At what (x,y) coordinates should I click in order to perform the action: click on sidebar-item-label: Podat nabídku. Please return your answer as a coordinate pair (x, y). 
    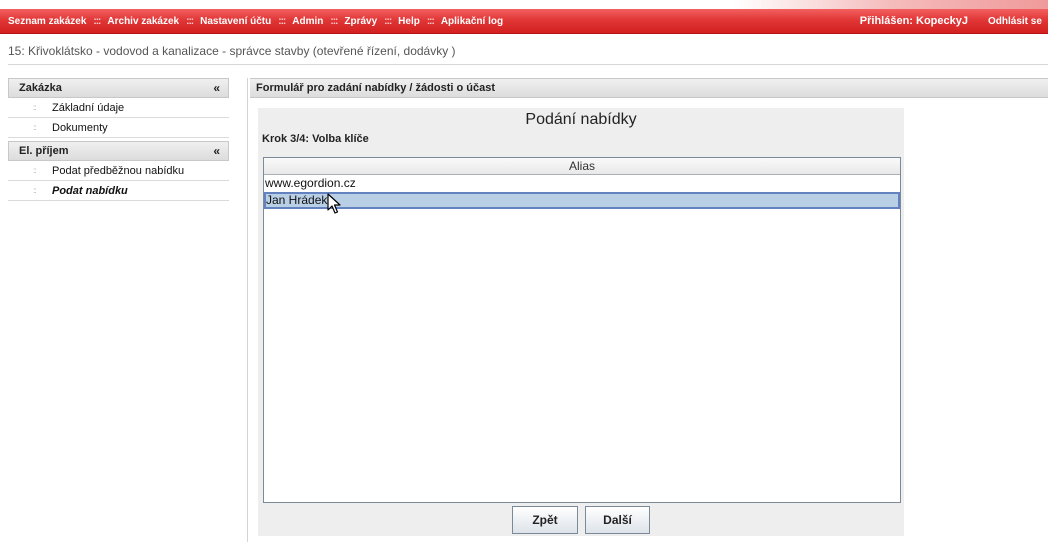
    Looking at the image, I should click on (90, 190).